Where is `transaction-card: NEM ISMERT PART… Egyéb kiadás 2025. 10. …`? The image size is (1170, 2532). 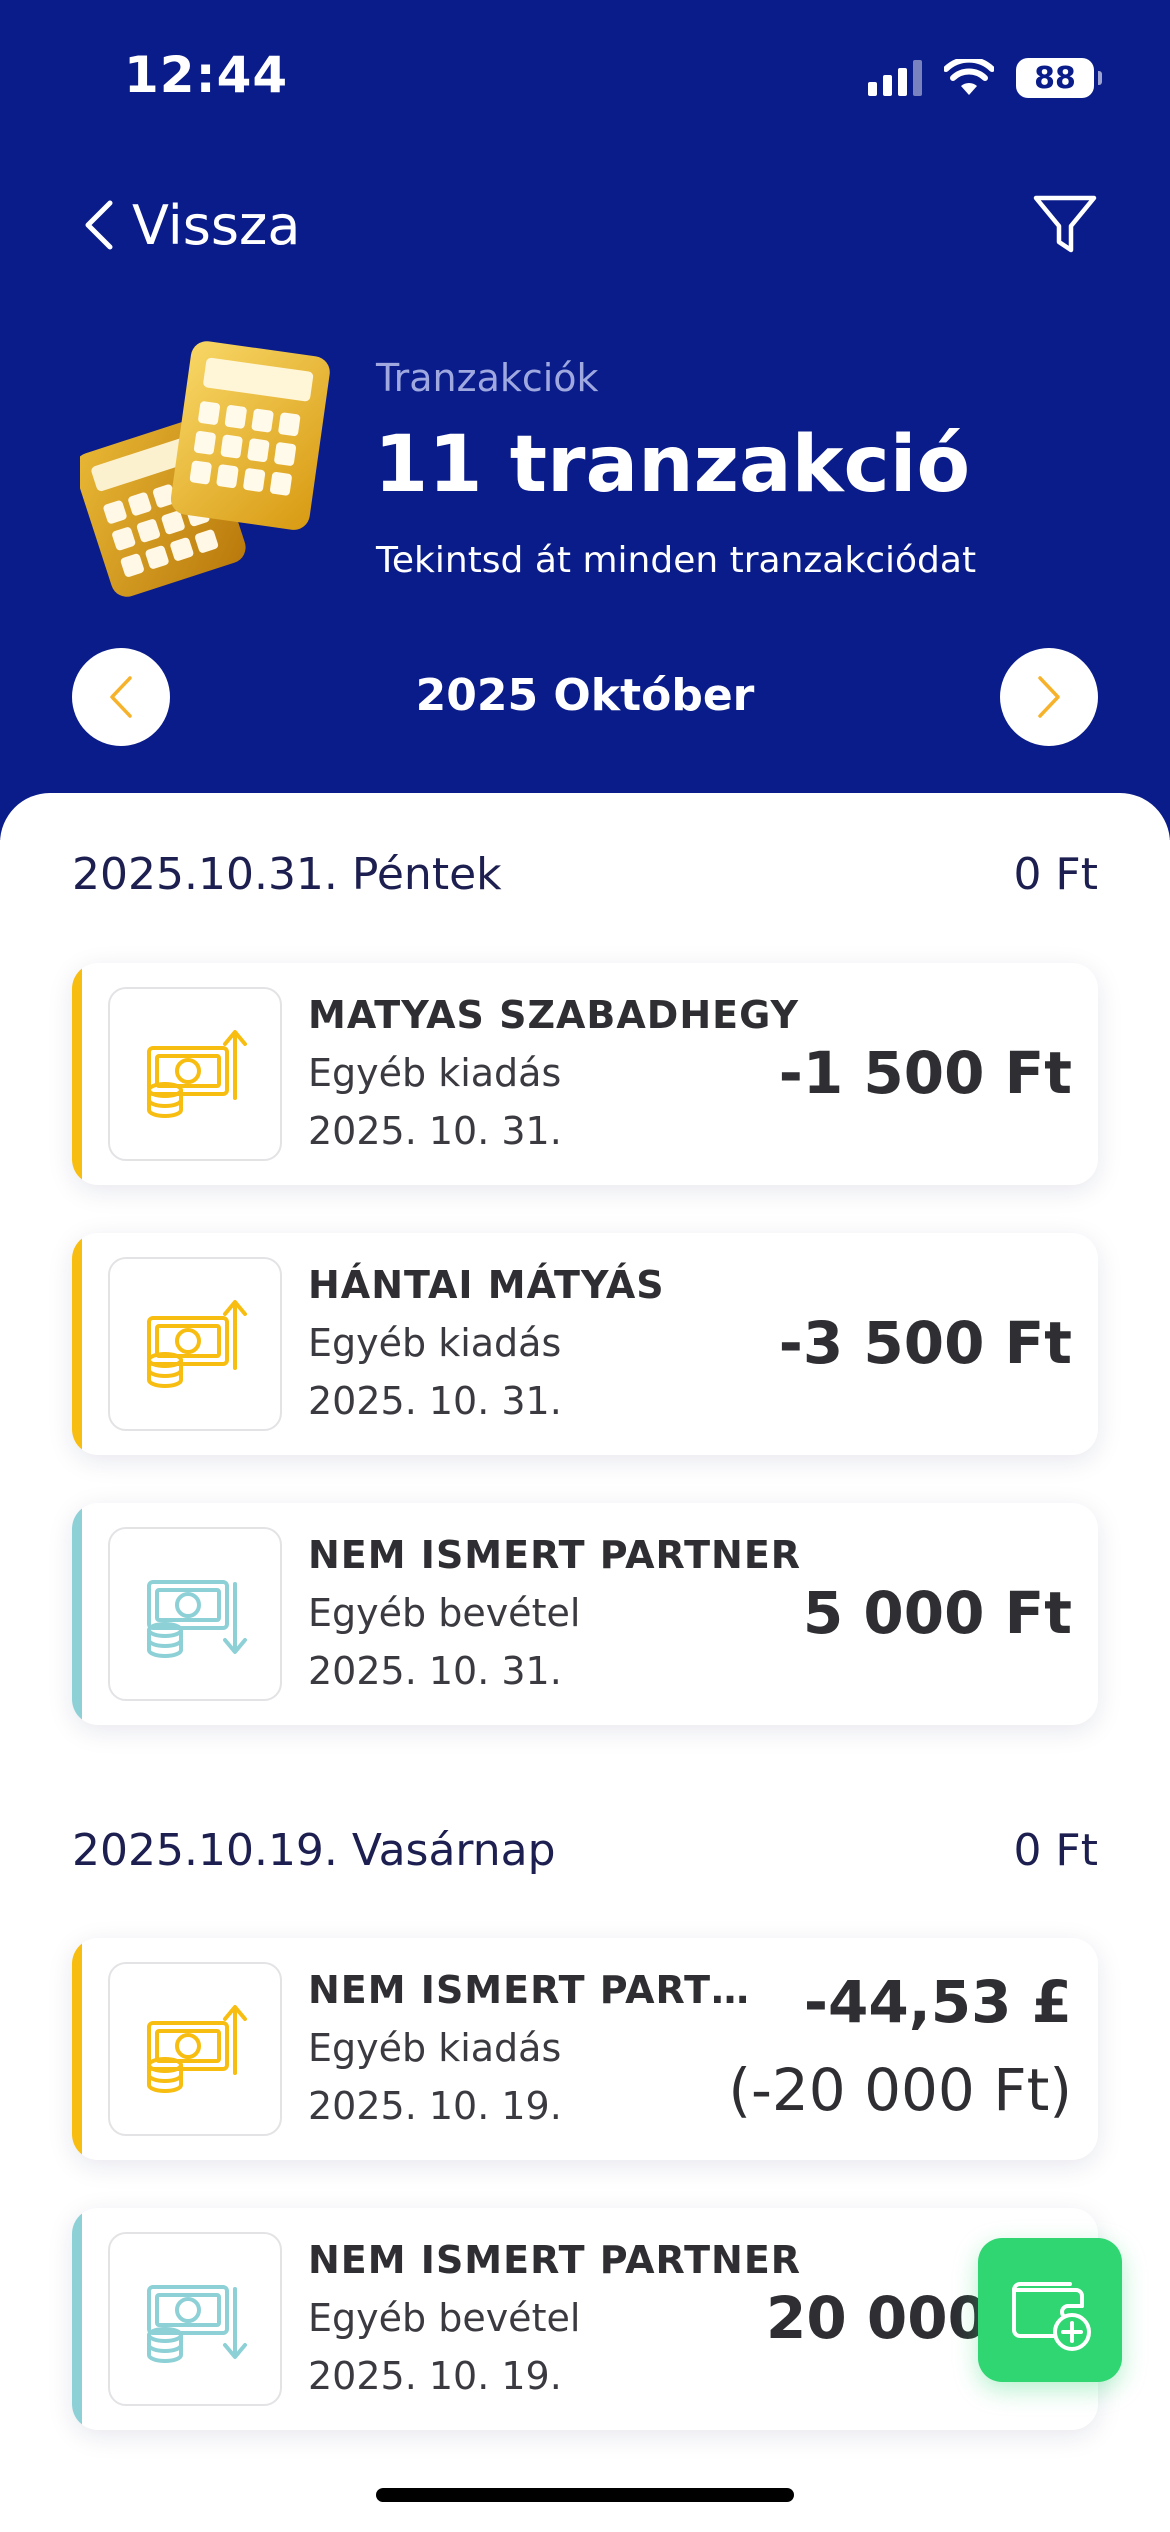
transaction-card: NEM ISMERT PART… Egyéb kiadás 2025. 10. … is located at coordinates (585, 2049).